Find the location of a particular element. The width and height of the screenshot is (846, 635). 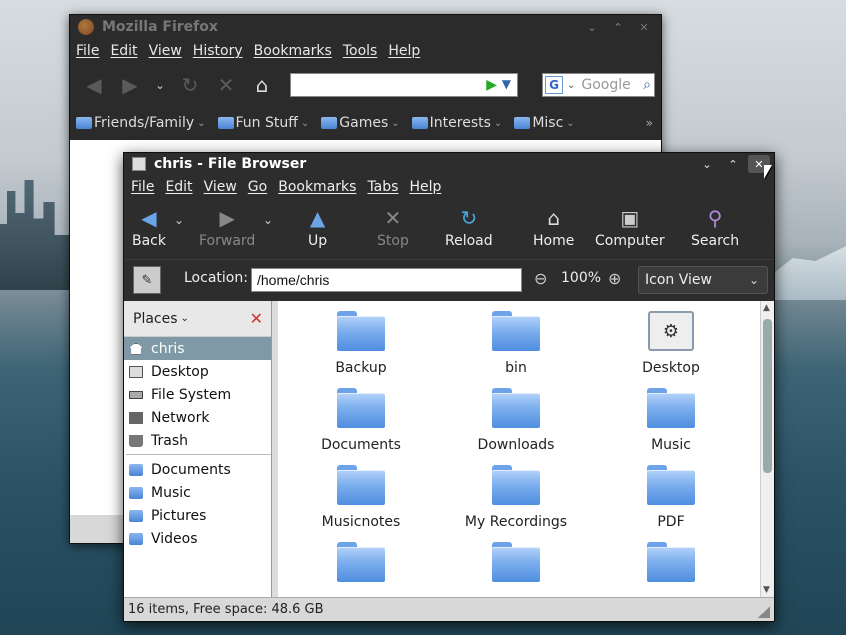

bookmark-folder: Friends/Family ⌄ is located at coordinates (141, 123).